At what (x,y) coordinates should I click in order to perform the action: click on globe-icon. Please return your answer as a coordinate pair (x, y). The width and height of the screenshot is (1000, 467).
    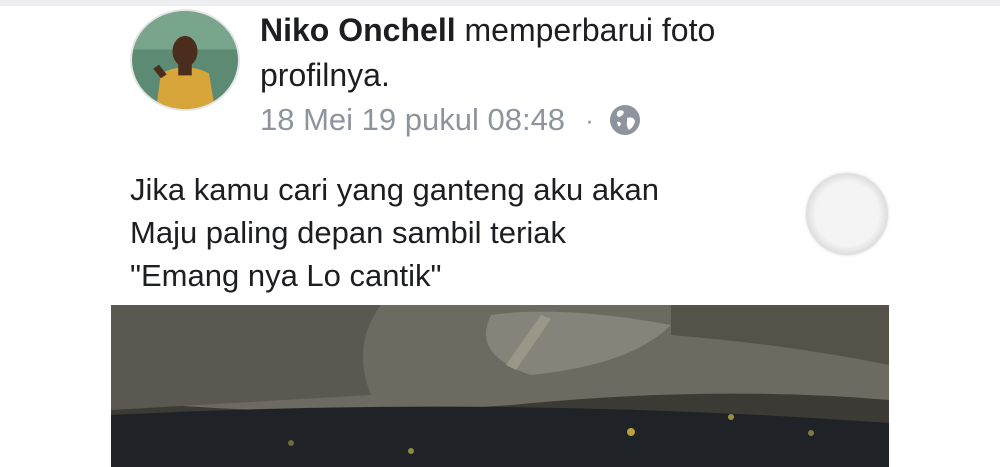
    Looking at the image, I should click on (625, 120).